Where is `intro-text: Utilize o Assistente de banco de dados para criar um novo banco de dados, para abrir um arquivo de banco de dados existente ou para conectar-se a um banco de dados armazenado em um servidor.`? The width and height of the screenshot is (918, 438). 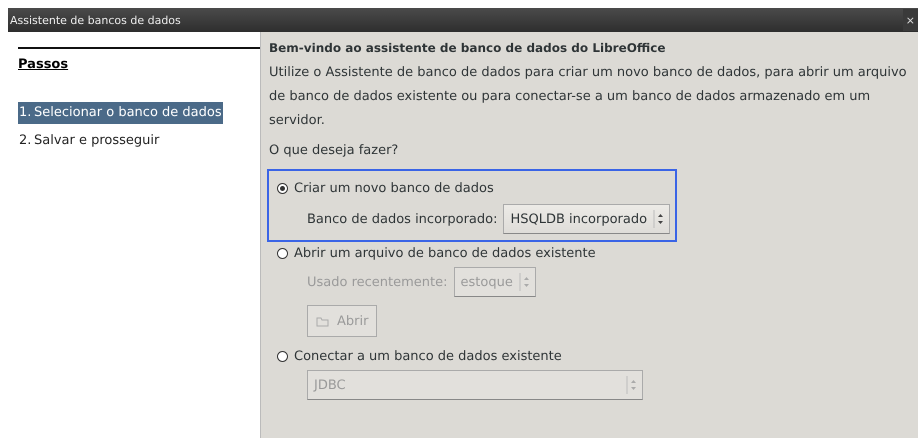
intro-text: Utilize o Assistente de banco de dados para criar um novo banco de dados, para abrir um arquivo de banco de dados existente ou para conectar-se a um banco de dados armazenado em um servidor. is located at coordinates (588, 97).